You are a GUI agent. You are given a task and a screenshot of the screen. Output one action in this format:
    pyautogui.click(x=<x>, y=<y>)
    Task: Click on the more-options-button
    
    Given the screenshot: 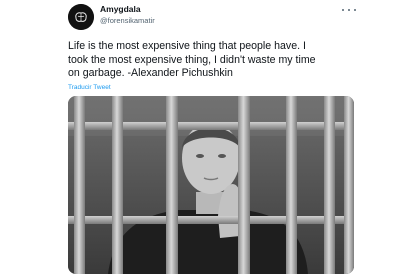 What is the action you would take?
    pyautogui.click(x=349, y=10)
    